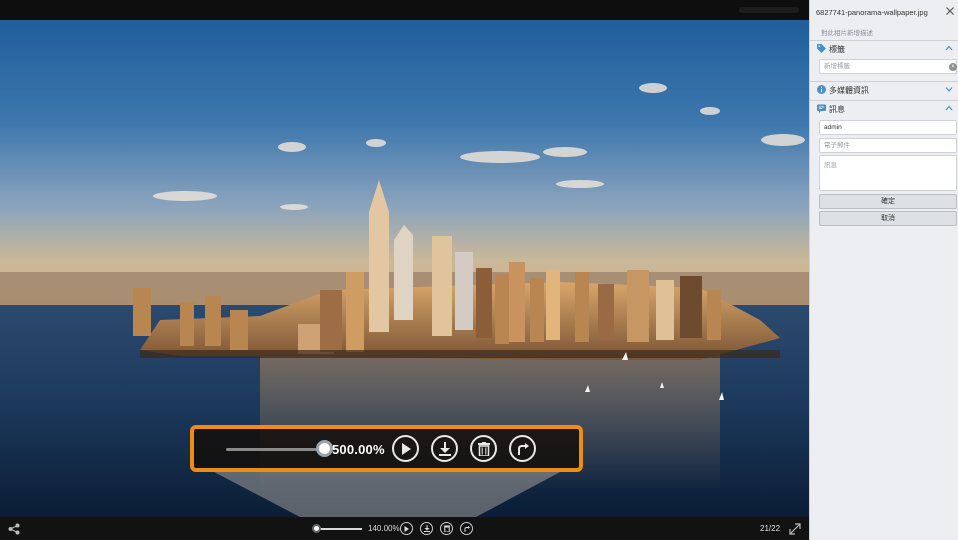 This screenshot has width=958, height=540. What do you see at coordinates (837, 49) in the screenshot?
I see `section-tags-label: 標籤` at bounding box center [837, 49].